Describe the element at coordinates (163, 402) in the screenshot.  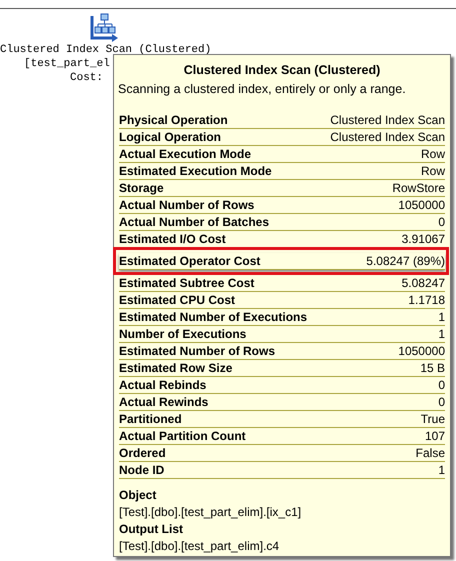
I see `property-name: Actual Rewinds` at that location.